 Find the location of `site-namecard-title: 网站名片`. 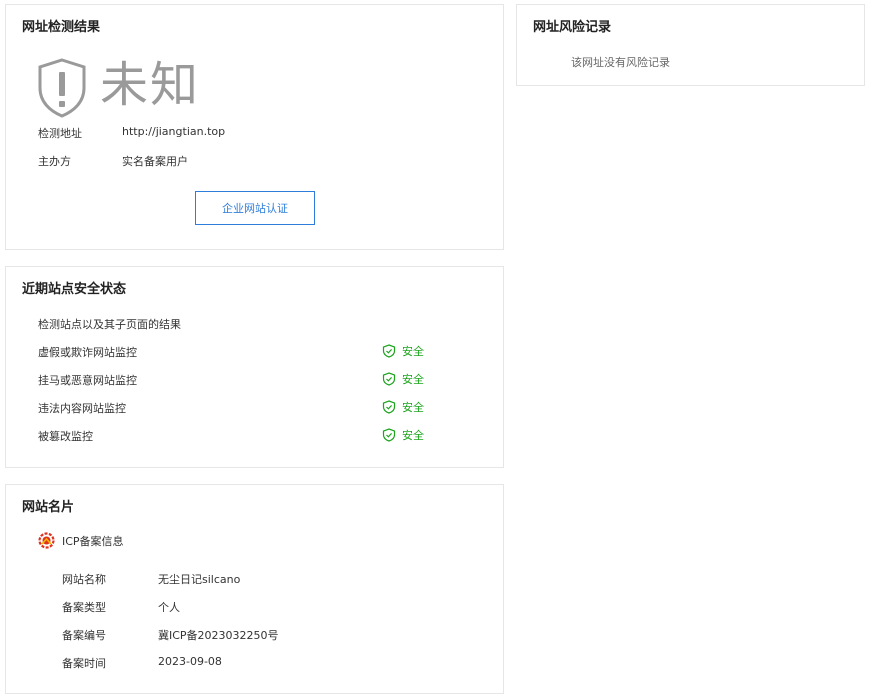

site-namecard-title: 网站名片 is located at coordinates (48, 507).